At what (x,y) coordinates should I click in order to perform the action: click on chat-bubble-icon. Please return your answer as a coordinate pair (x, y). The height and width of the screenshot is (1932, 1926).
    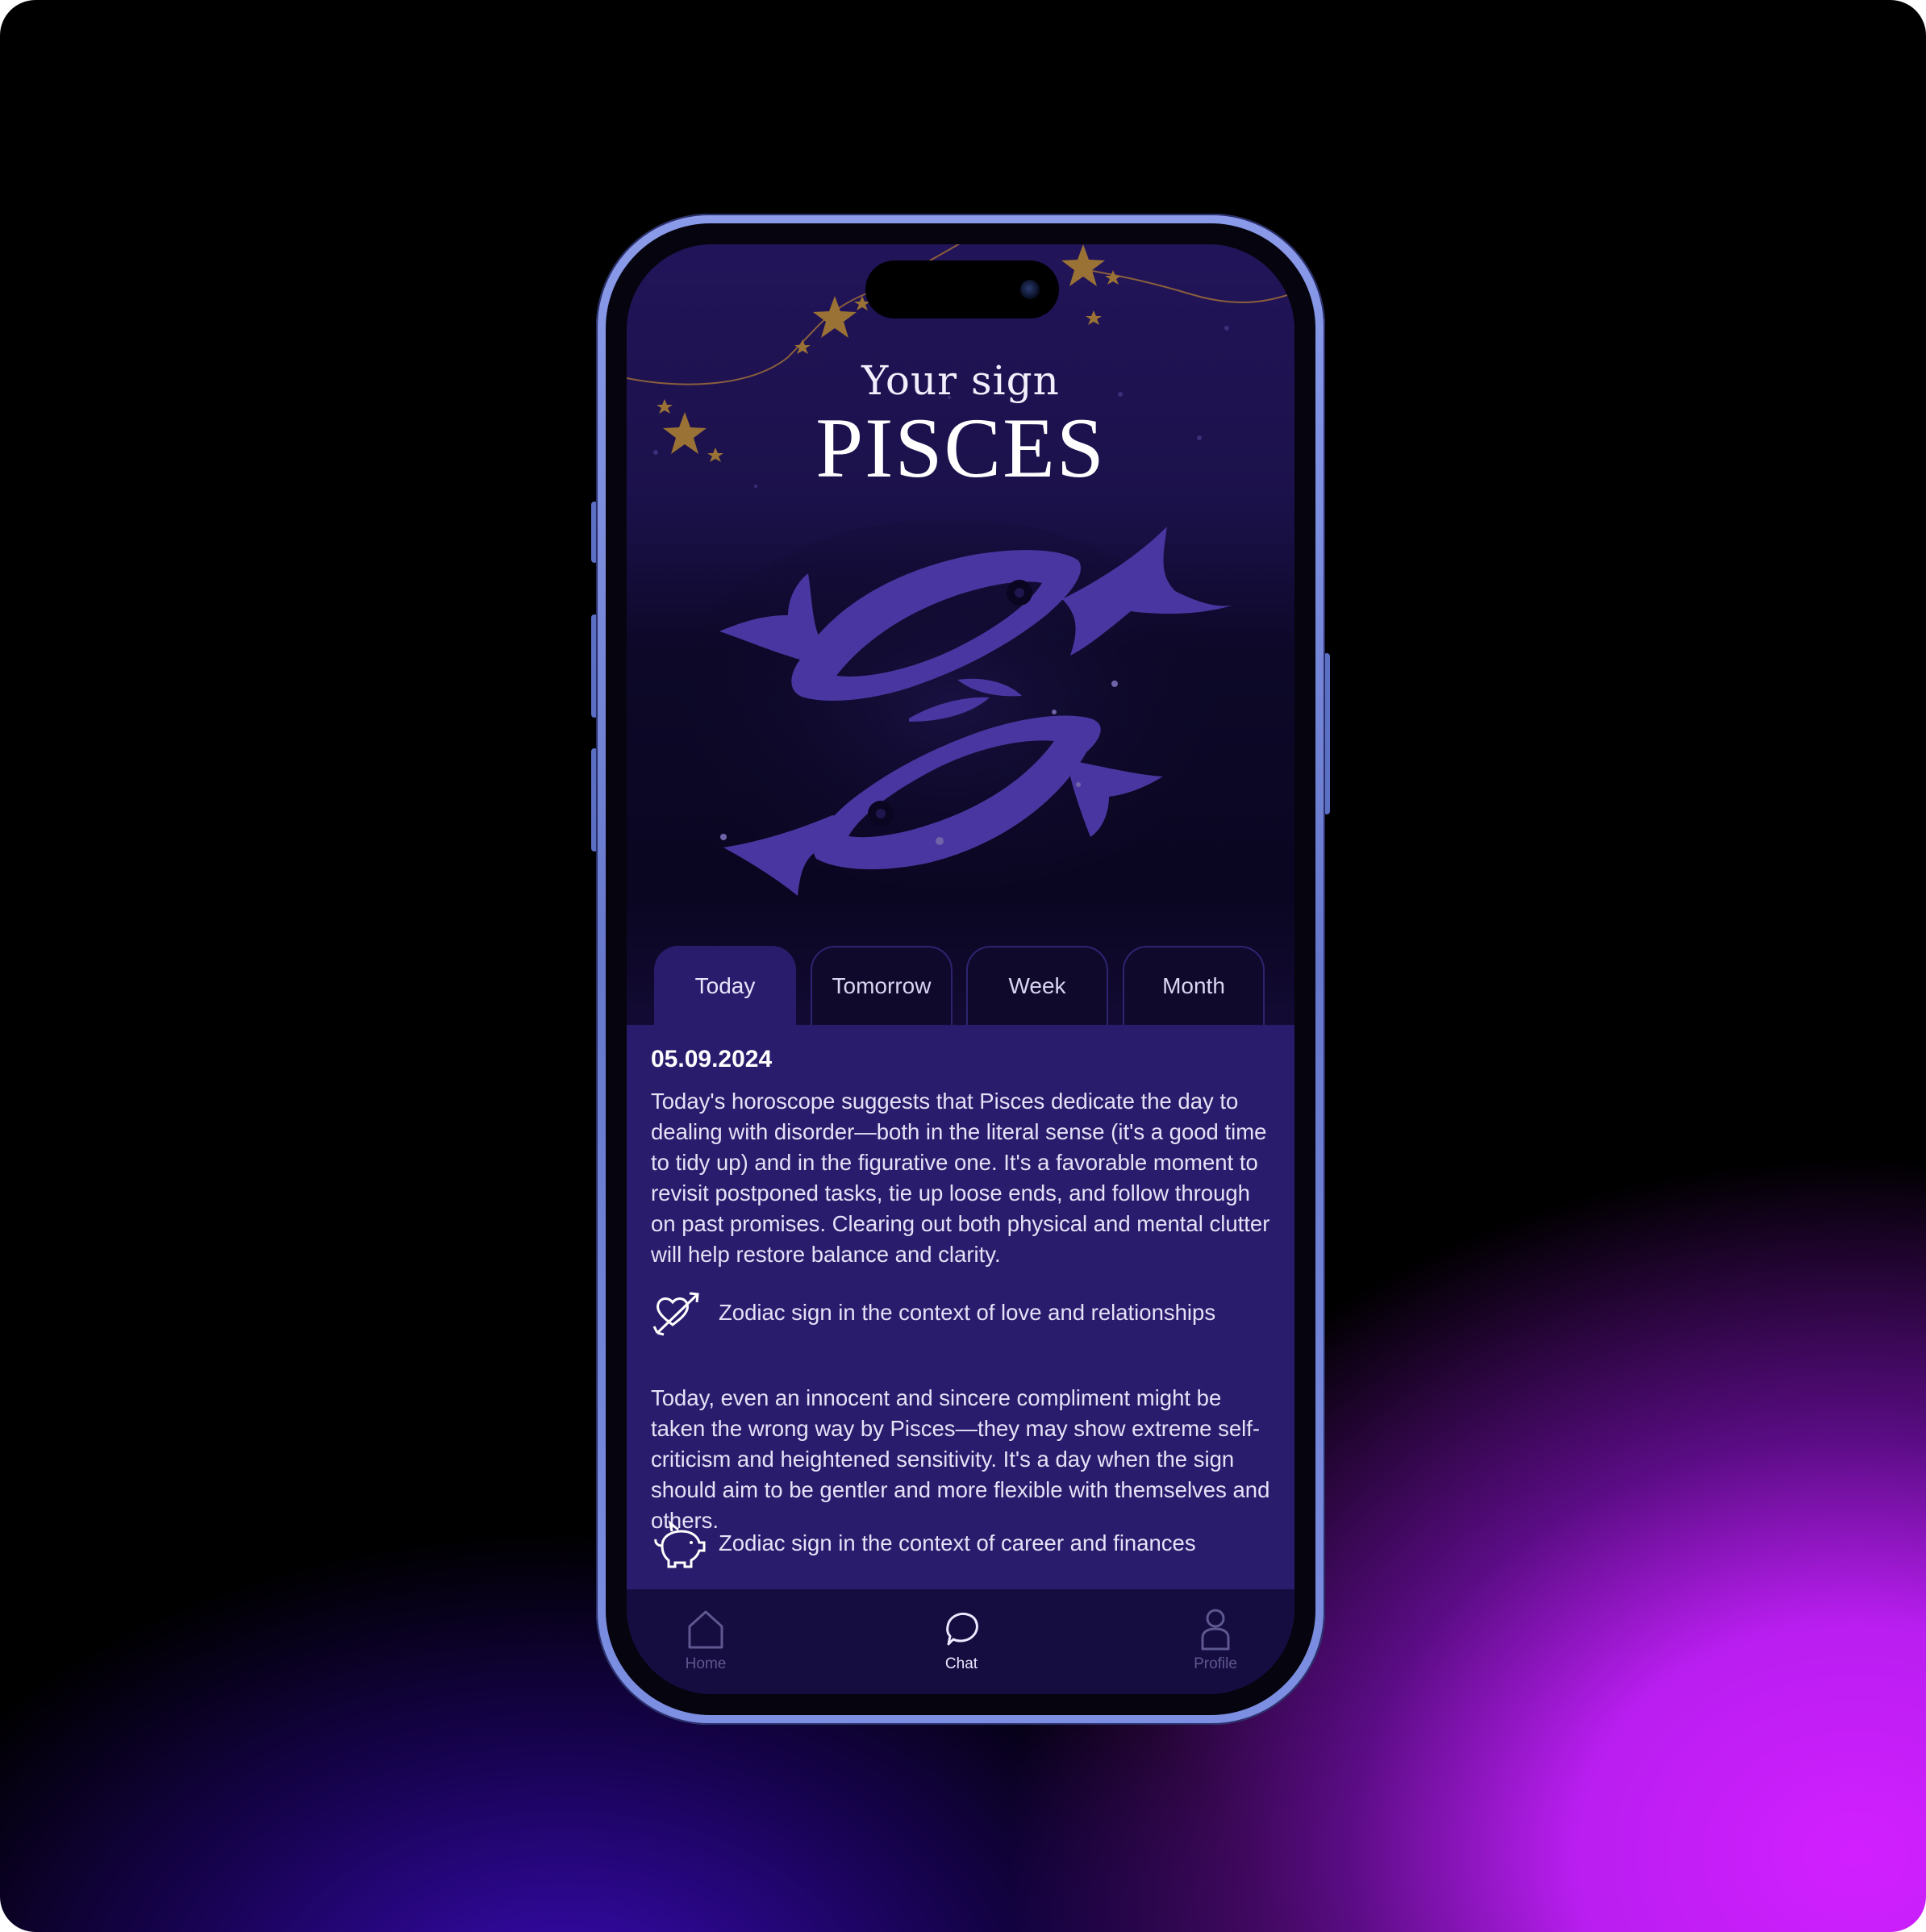
    Looking at the image, I should click on (962, 1629).